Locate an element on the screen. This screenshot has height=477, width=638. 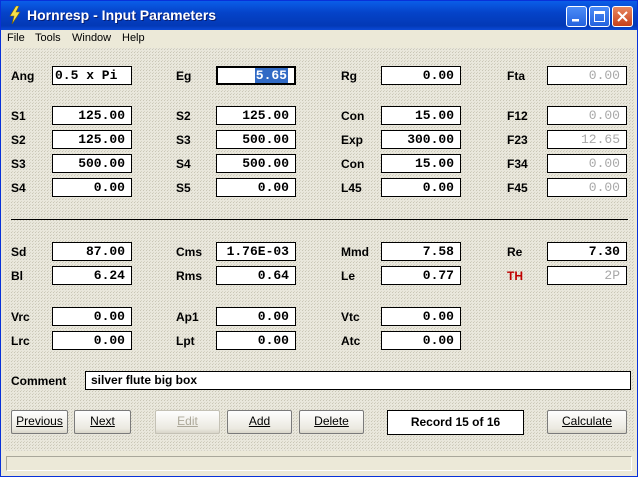
previous-button: Previous is located at coordinates (39, 422).